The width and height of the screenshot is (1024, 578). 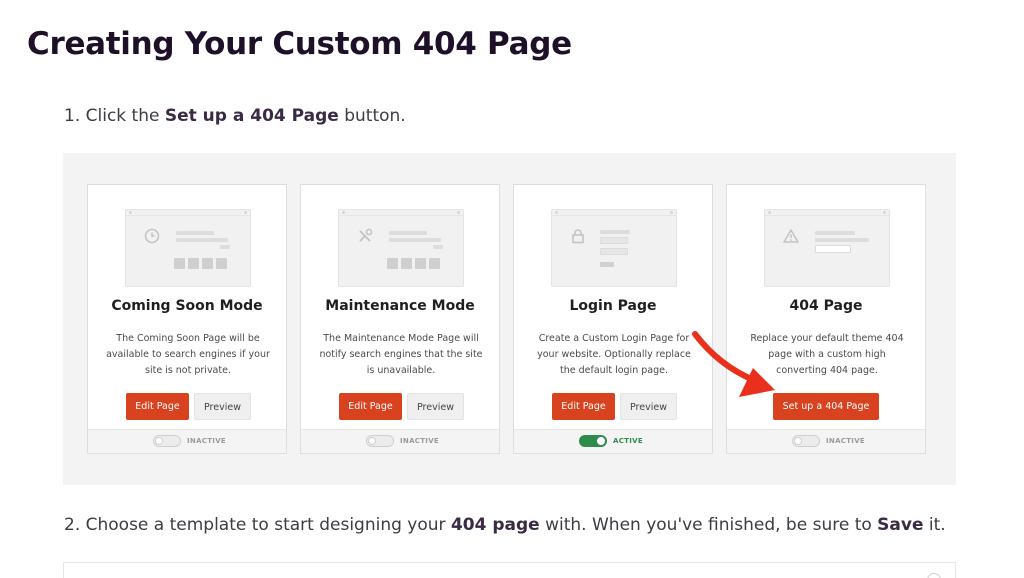 I want to click on card-title: Maintenance Mode, so click(x=400, y=306).